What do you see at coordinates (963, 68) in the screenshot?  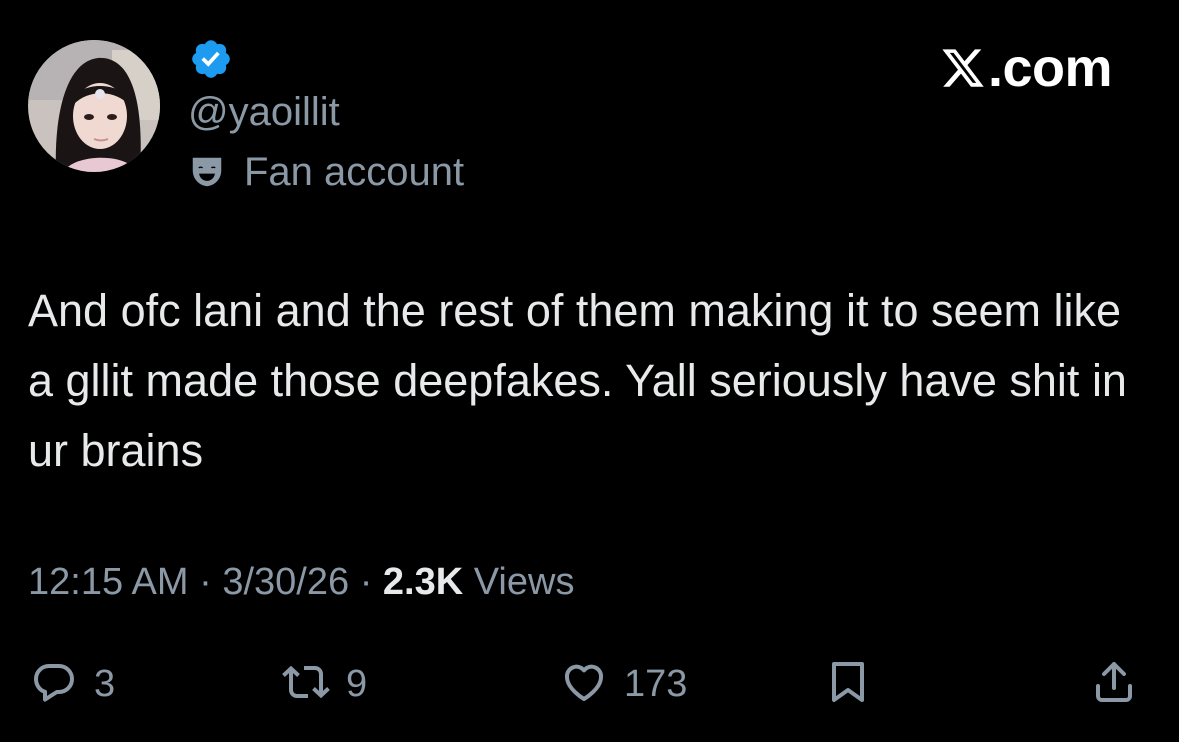 I see `x-logo-icon` at bounding box center [963, 68].